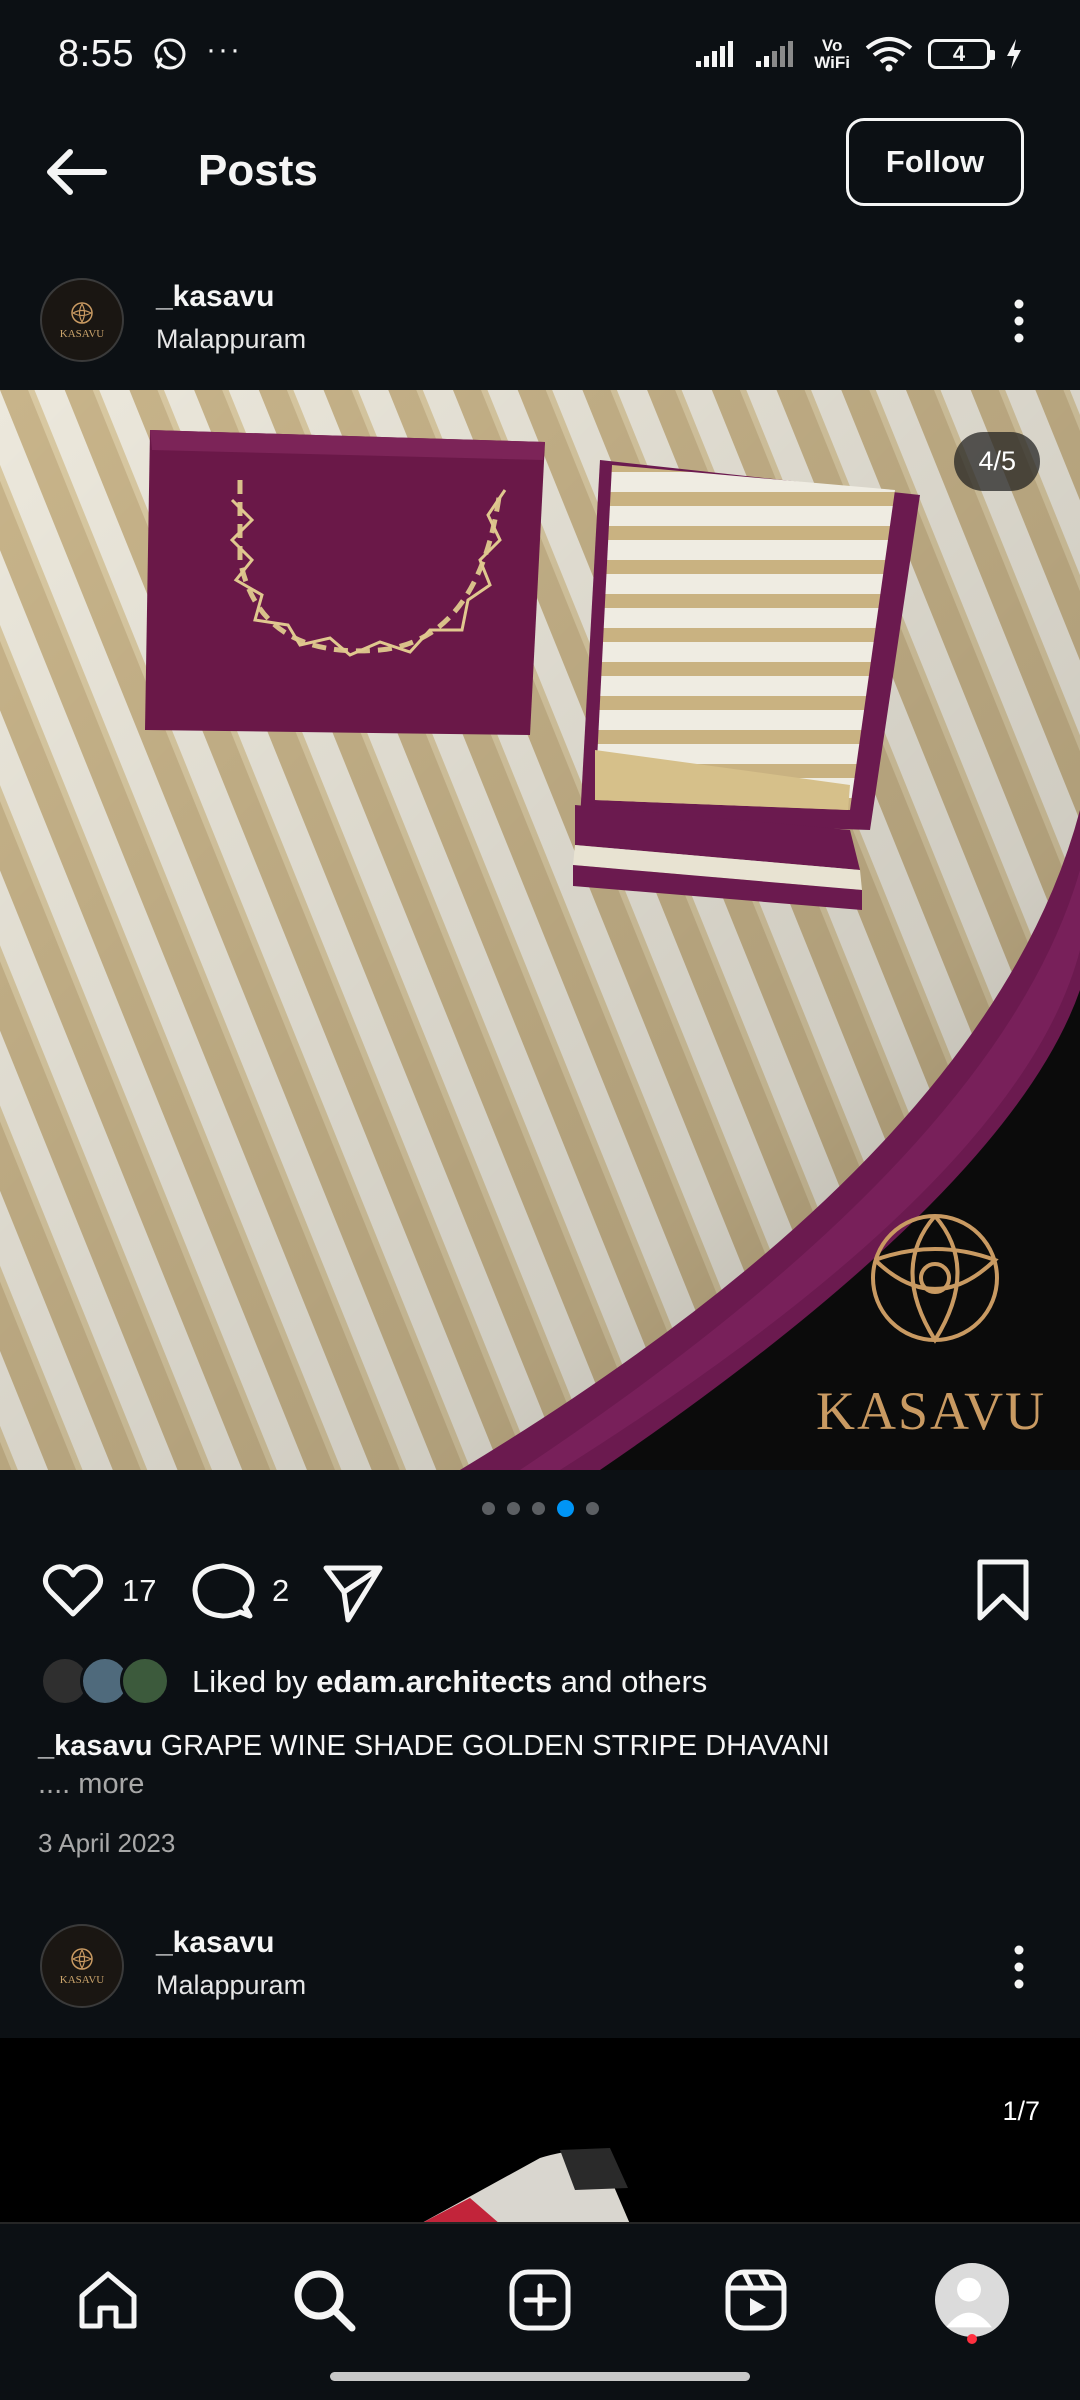 The image size is (1080, 2400). I want to click on post-header-2: KASAVU _kasavu Malappuram, so click(540, 1966).